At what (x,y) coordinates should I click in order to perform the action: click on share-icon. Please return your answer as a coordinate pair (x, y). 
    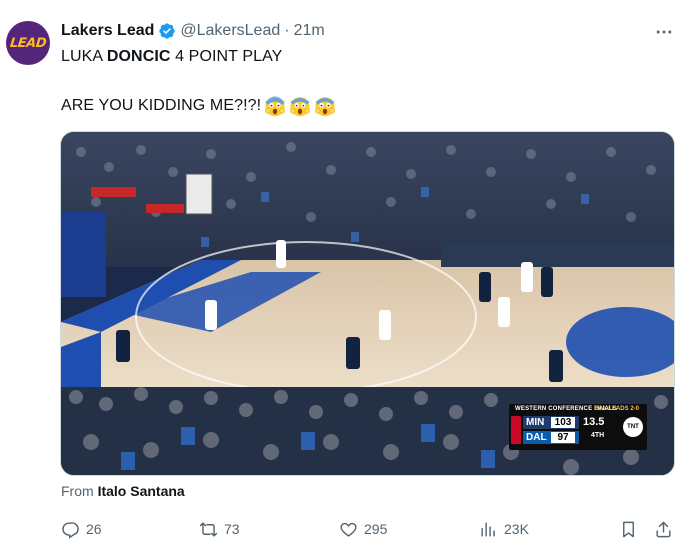
    Looking at the image, I should click on (663, 529).